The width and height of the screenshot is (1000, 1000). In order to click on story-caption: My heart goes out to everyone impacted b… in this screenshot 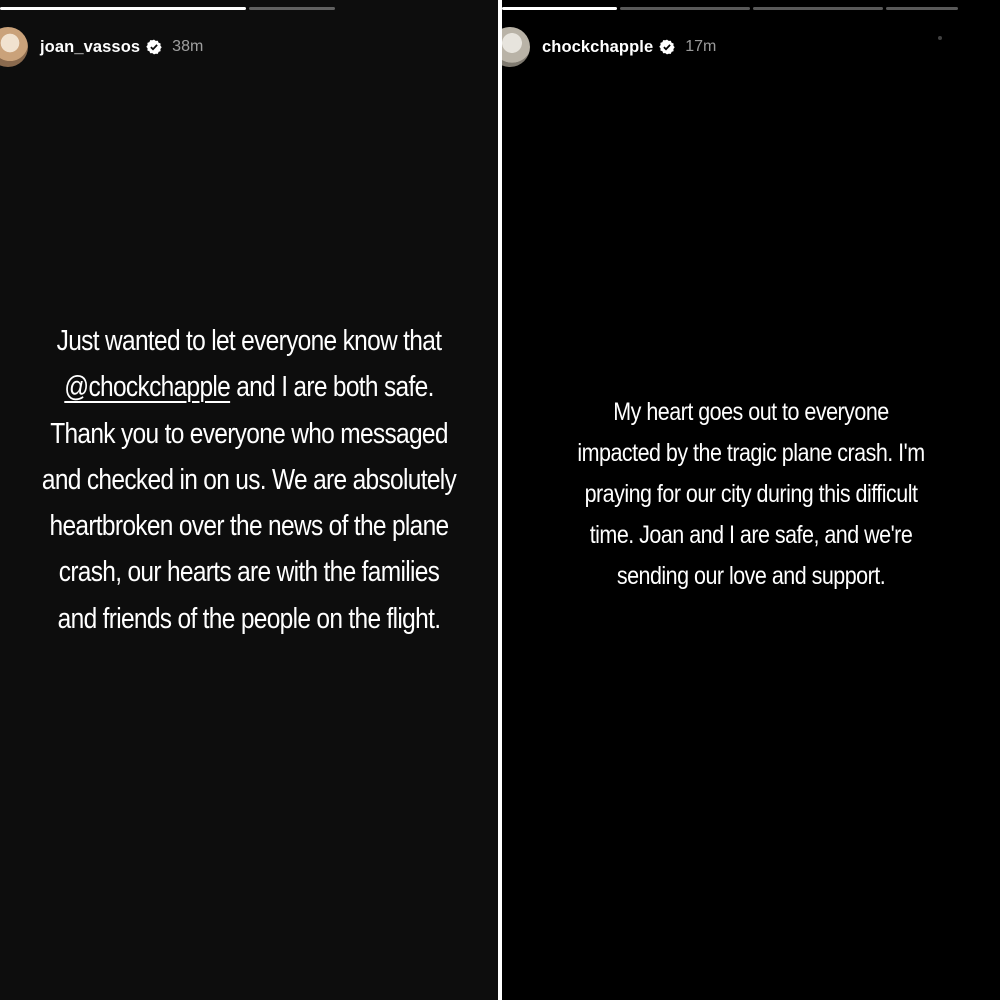, I will do `click(751, 494)`.